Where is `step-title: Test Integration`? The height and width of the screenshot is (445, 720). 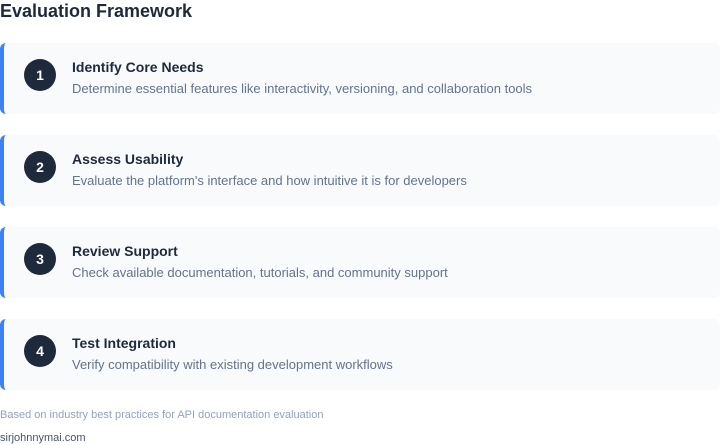 step-title: Test Integration is located at coordinates (124, 343).